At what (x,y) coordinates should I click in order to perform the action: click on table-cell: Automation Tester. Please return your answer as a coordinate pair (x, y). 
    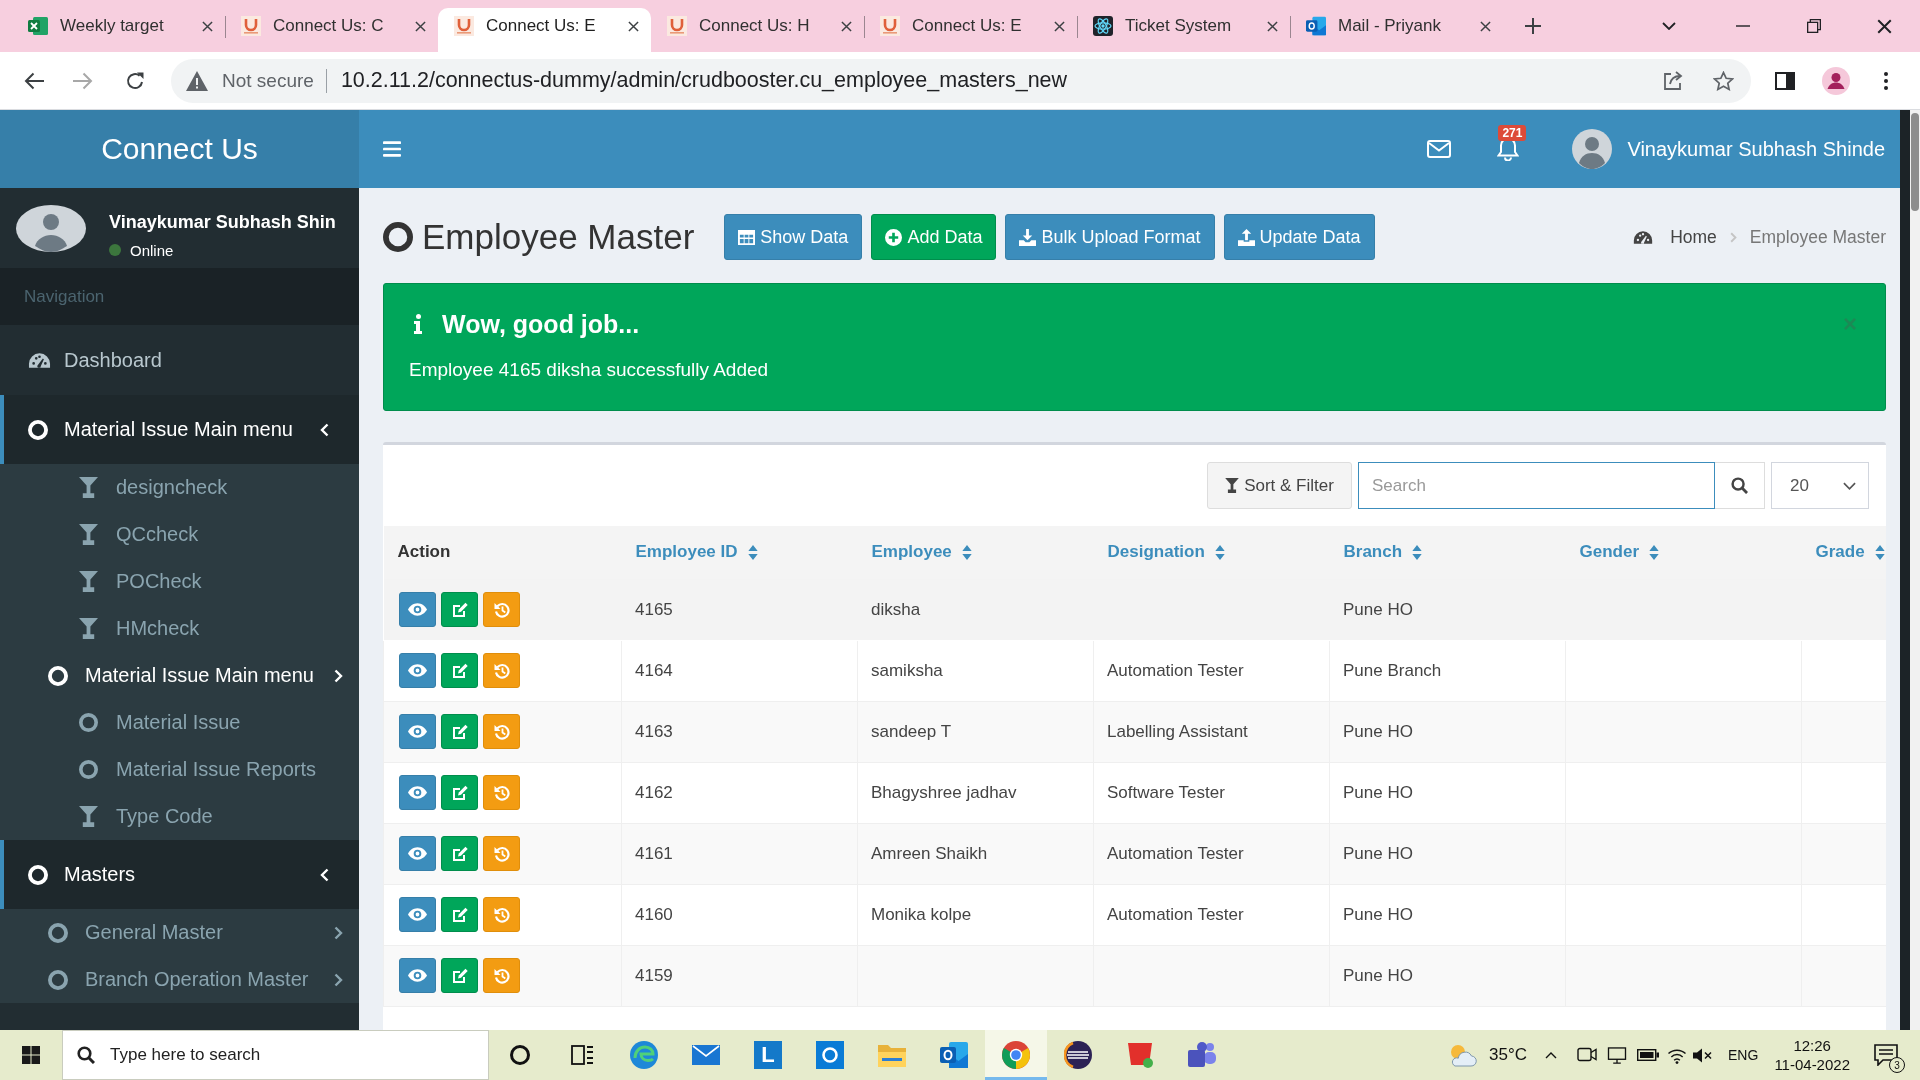
    Looking at the image, I should click on (1211, 670).